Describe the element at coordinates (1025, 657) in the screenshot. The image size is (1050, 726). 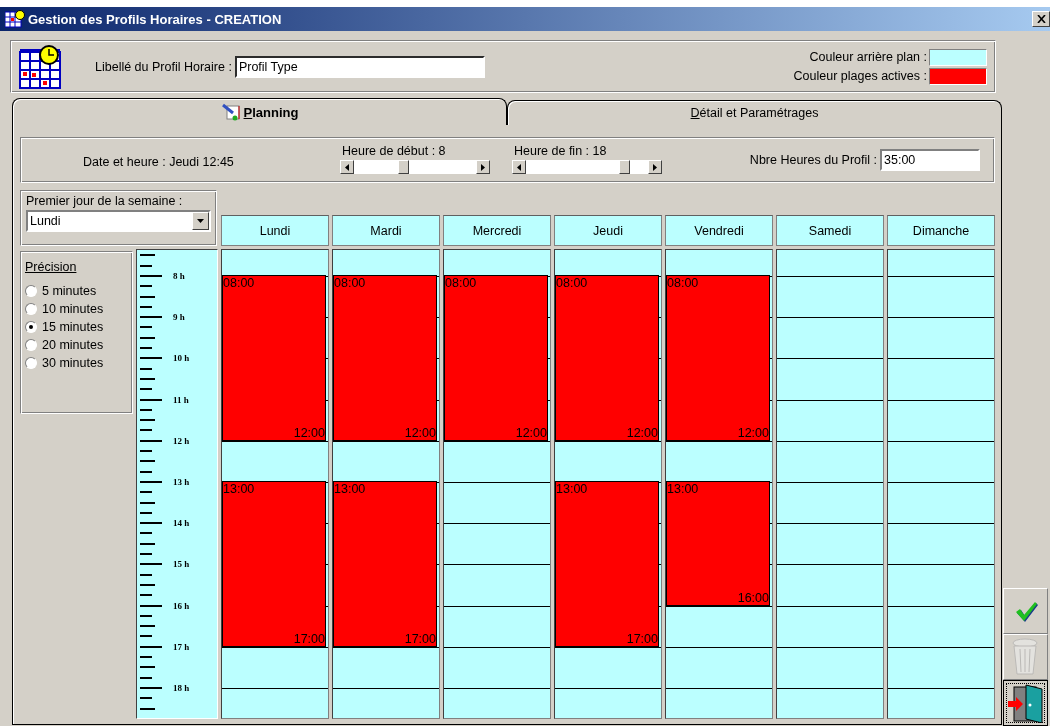
I see `trash-can-icon` at that location.